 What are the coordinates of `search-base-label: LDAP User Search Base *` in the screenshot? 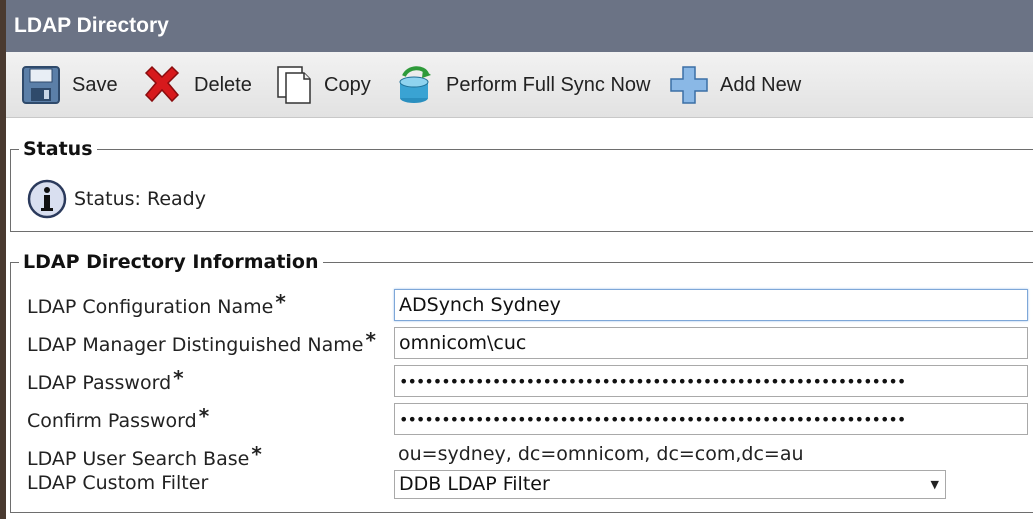 It's located at (144, 456).